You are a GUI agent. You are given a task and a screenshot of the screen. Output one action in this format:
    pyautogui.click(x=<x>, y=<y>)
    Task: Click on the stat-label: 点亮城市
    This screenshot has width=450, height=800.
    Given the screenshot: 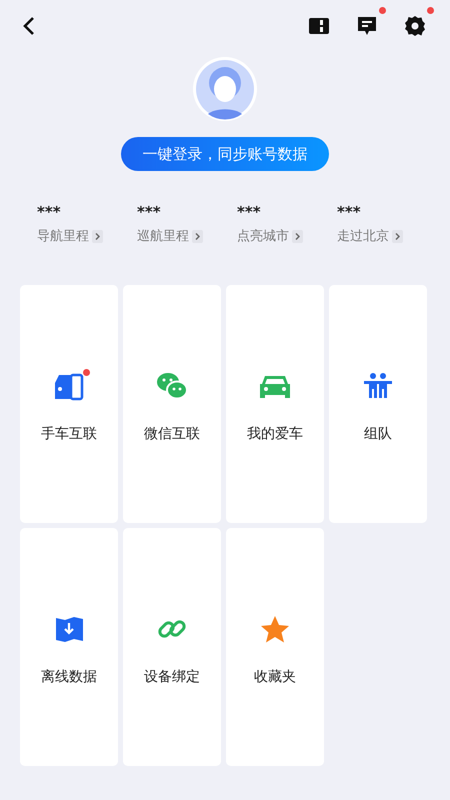 What is the action you would take?
    pyautogui.click(x=263, y=236)
    